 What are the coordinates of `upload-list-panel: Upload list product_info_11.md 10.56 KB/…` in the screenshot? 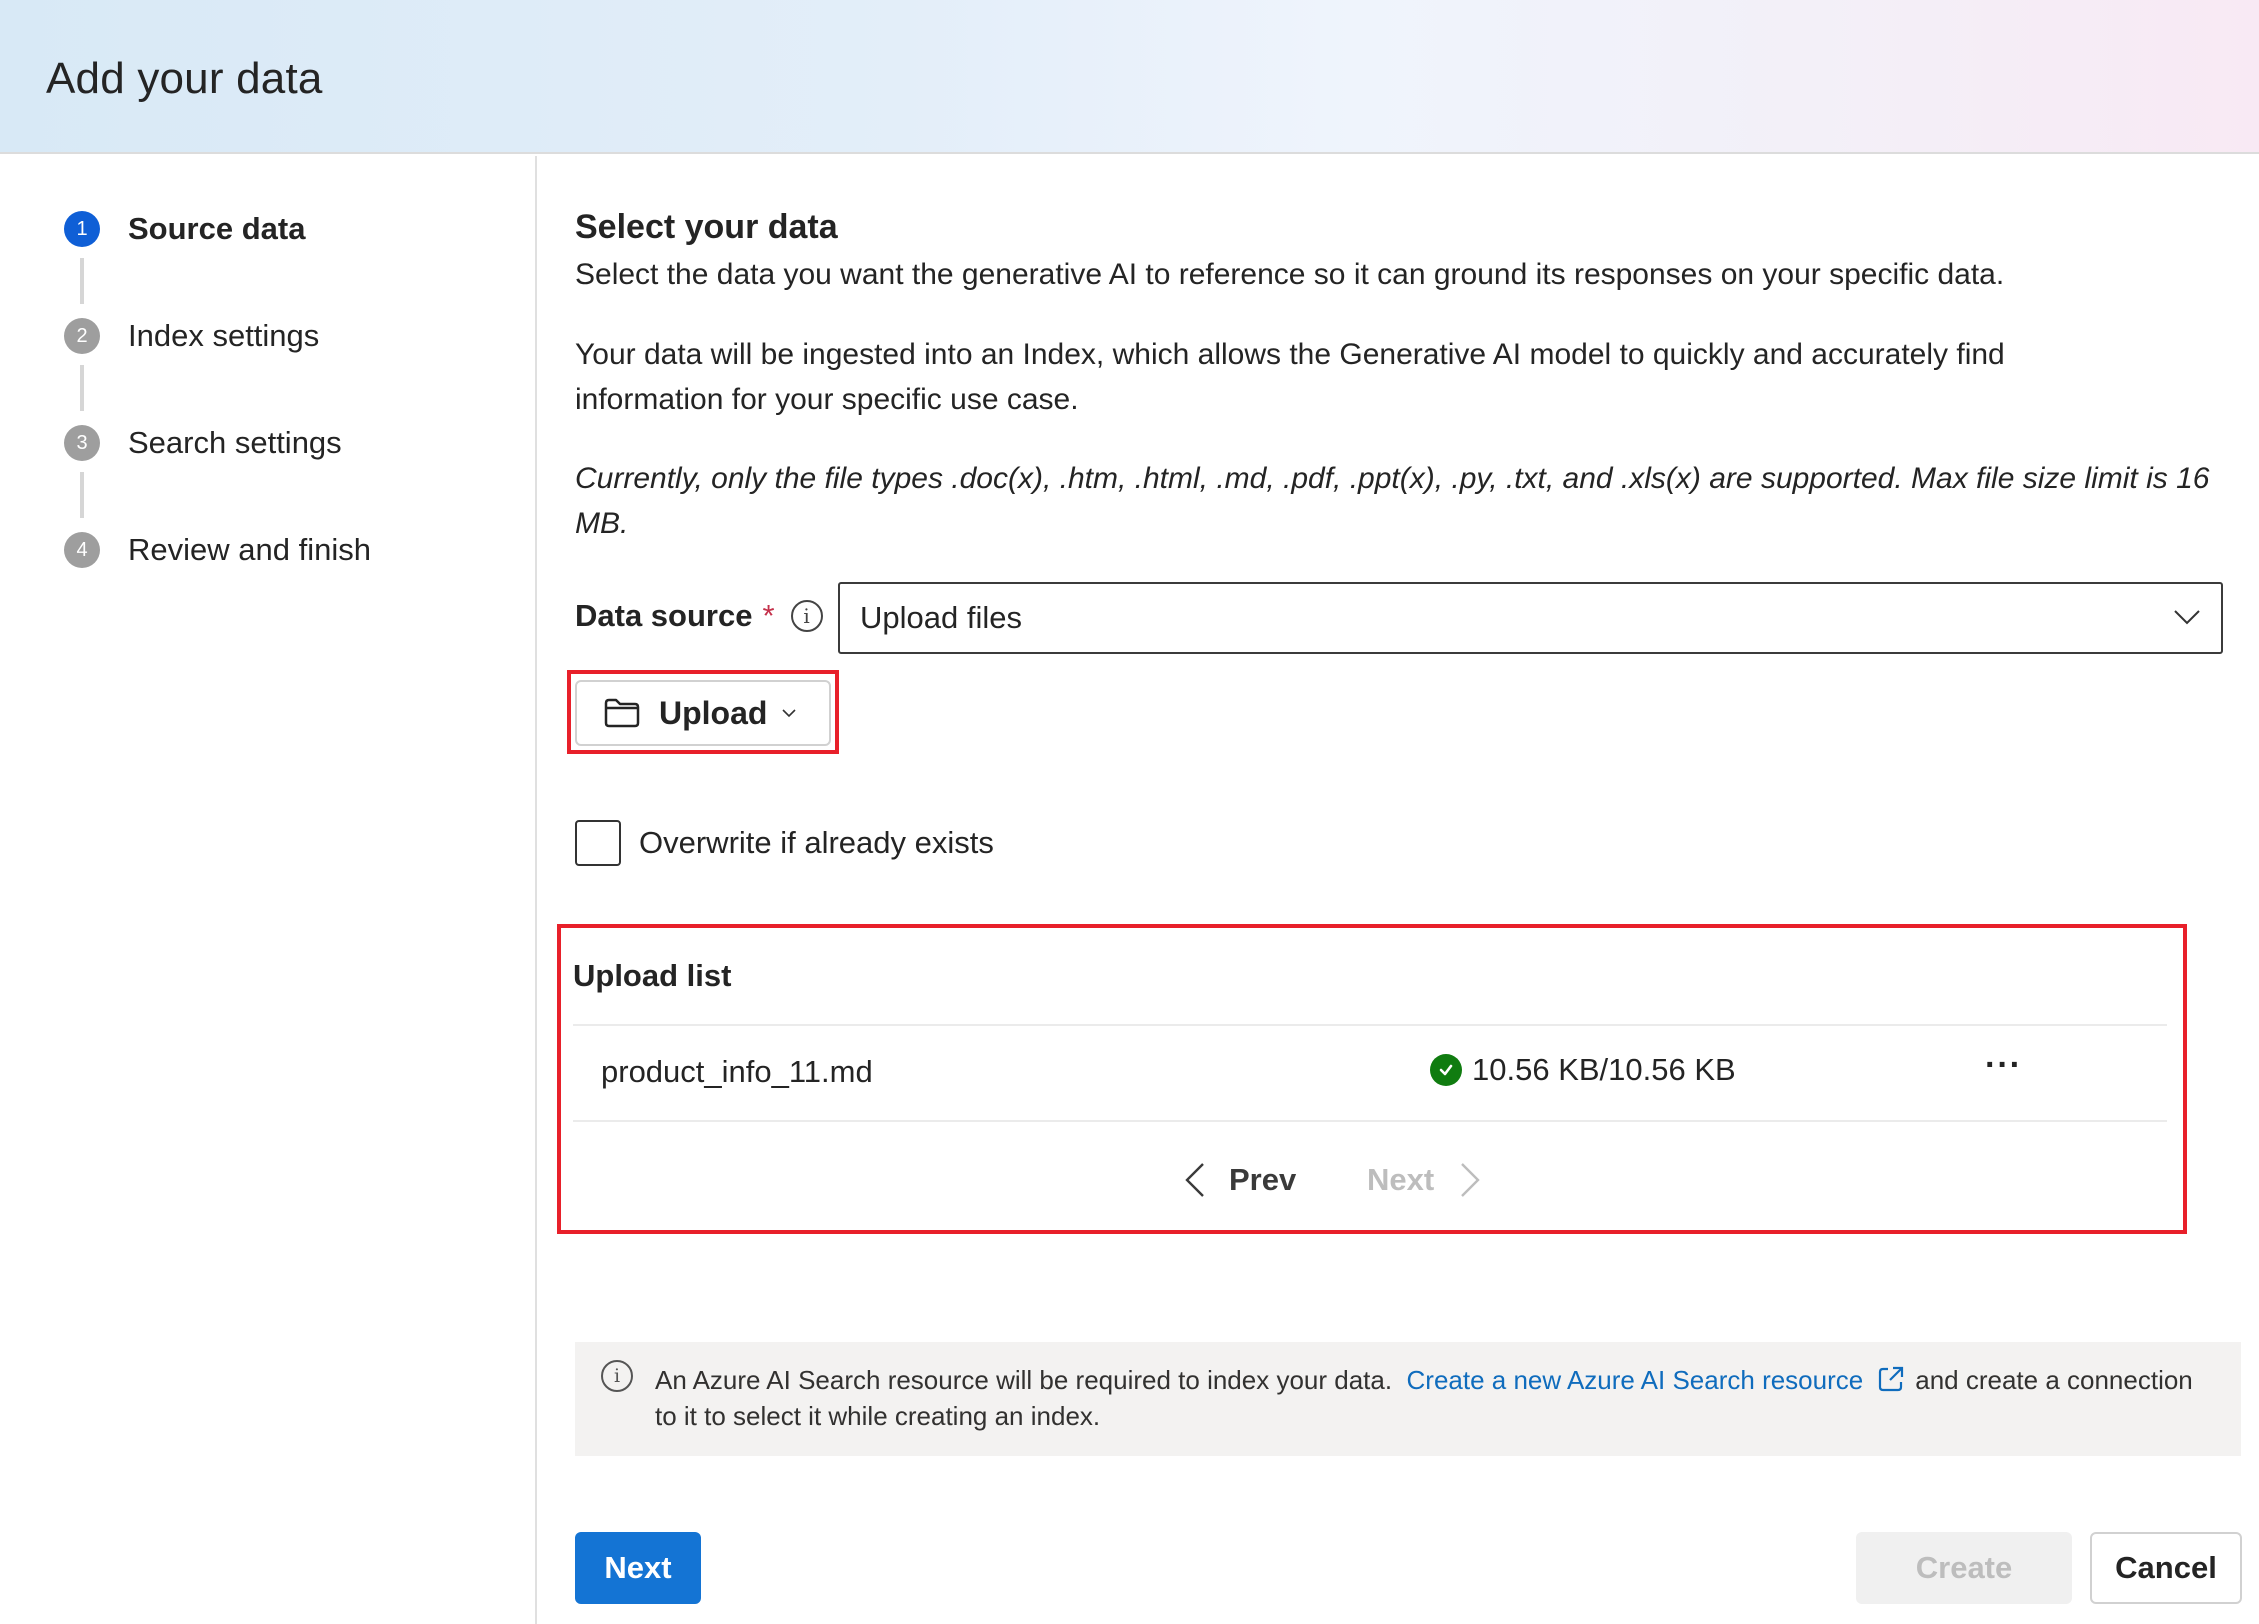 It's located at (1372, 1079).